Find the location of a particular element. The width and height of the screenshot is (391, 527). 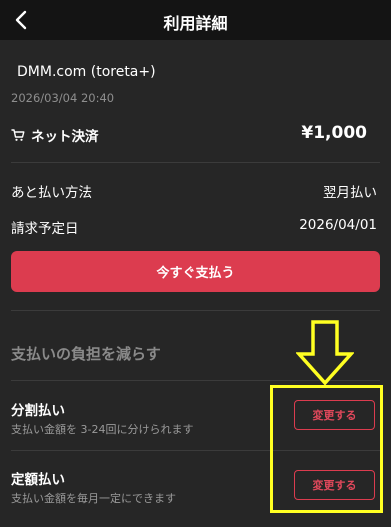

fixed-plan-description: 支払い金額を毎月一定にできます is located at coordinates (93, 498).